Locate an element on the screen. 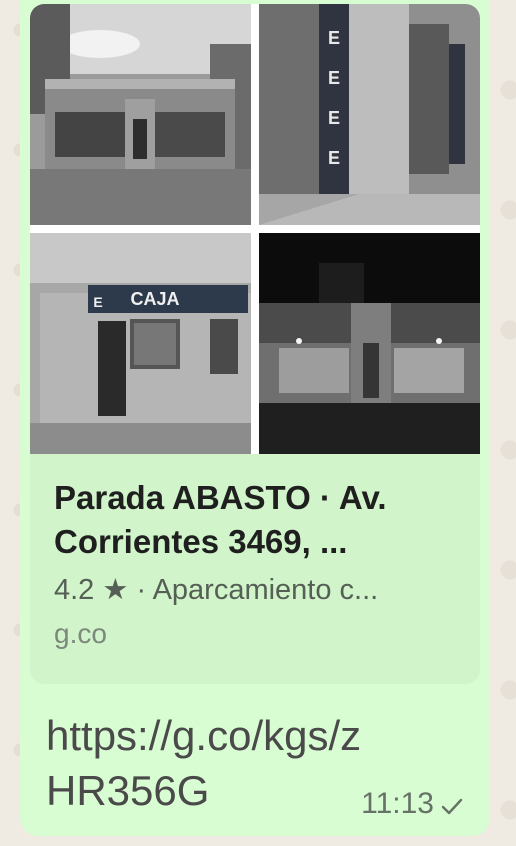  preview-photo-garage-night is located at coordinates (369, 343).